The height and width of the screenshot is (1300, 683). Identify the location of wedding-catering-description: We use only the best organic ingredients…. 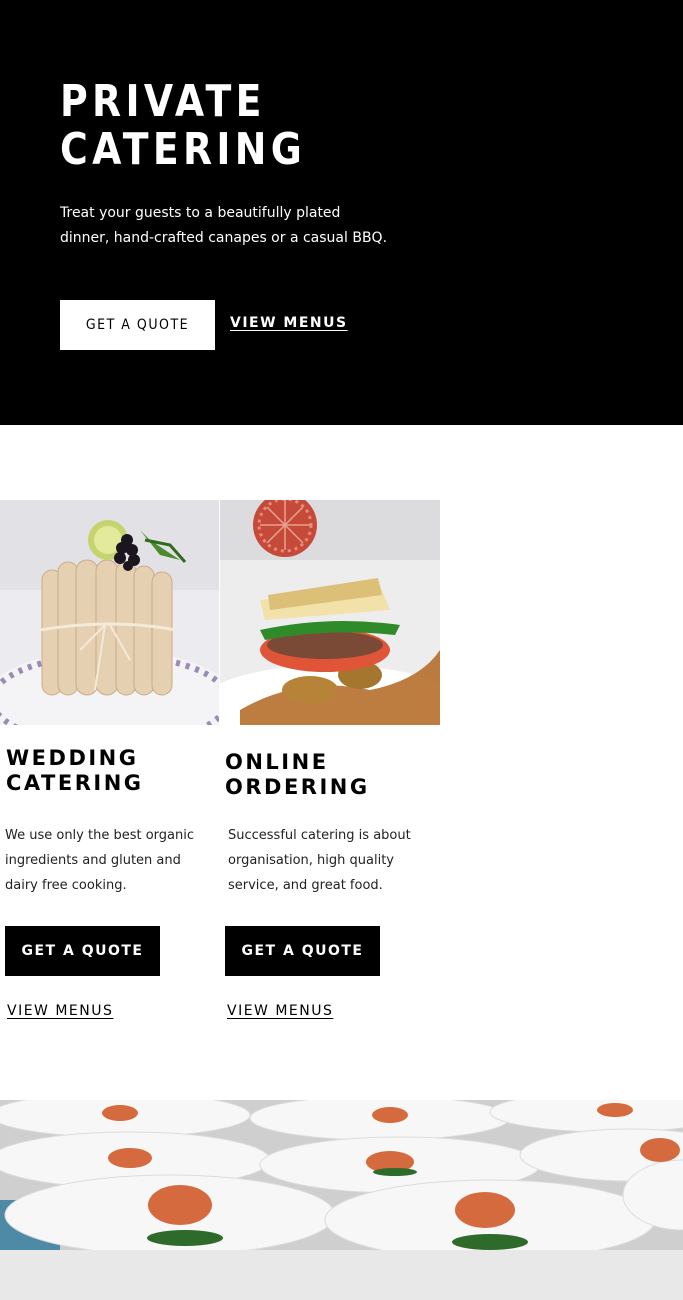
(100, 860).